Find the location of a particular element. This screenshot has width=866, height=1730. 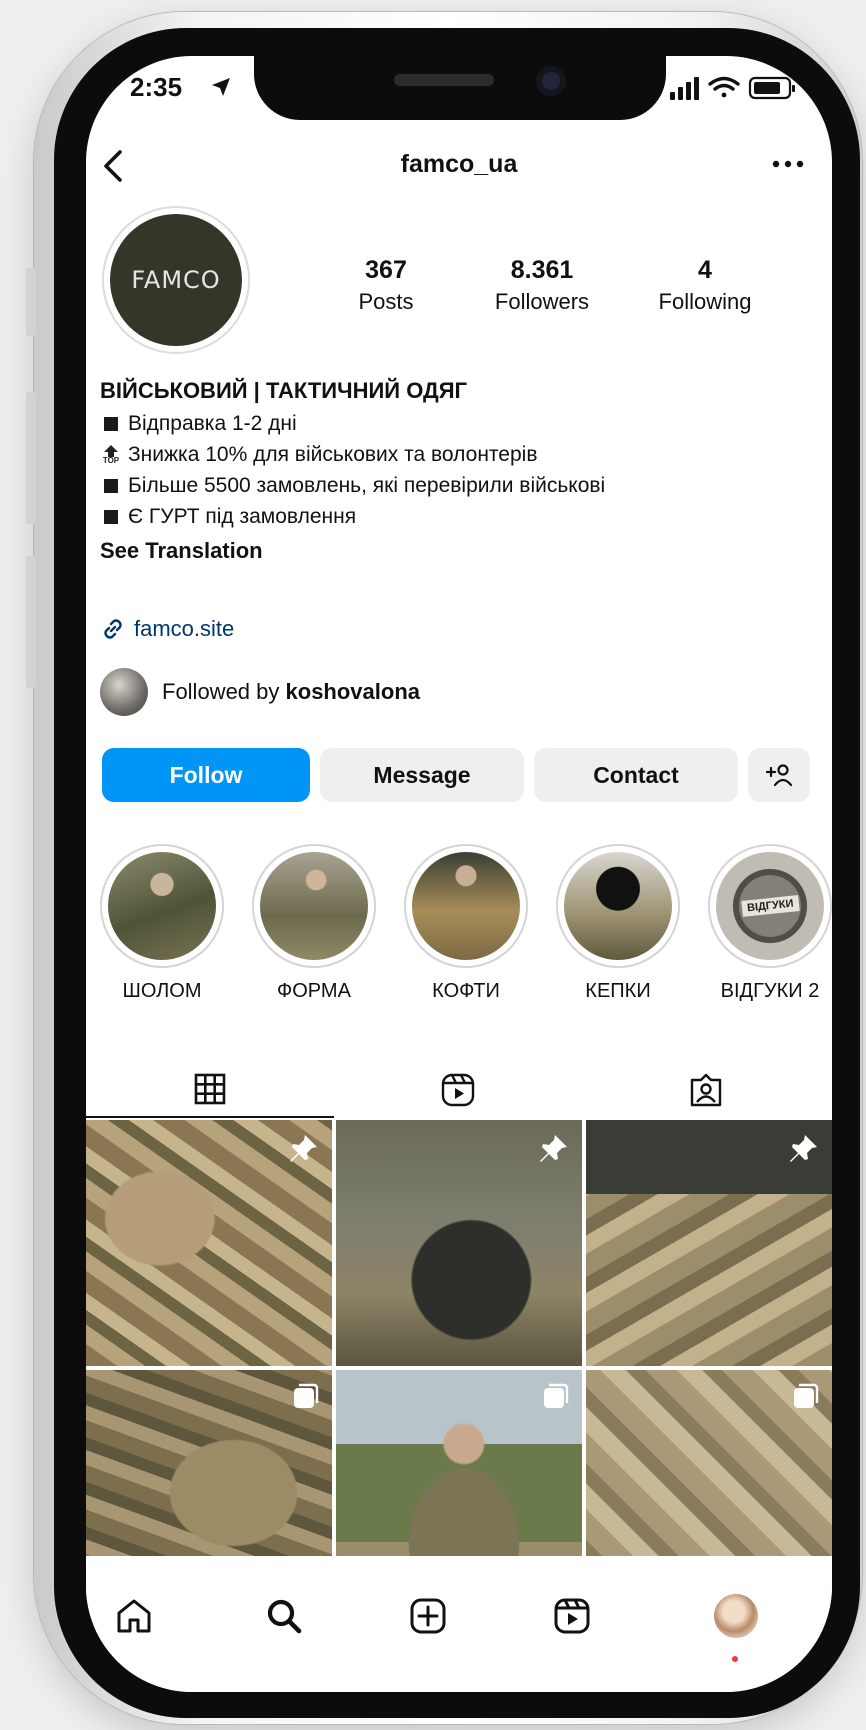

story-highlight: КЕПКИ is located at coordinates (618, 923).